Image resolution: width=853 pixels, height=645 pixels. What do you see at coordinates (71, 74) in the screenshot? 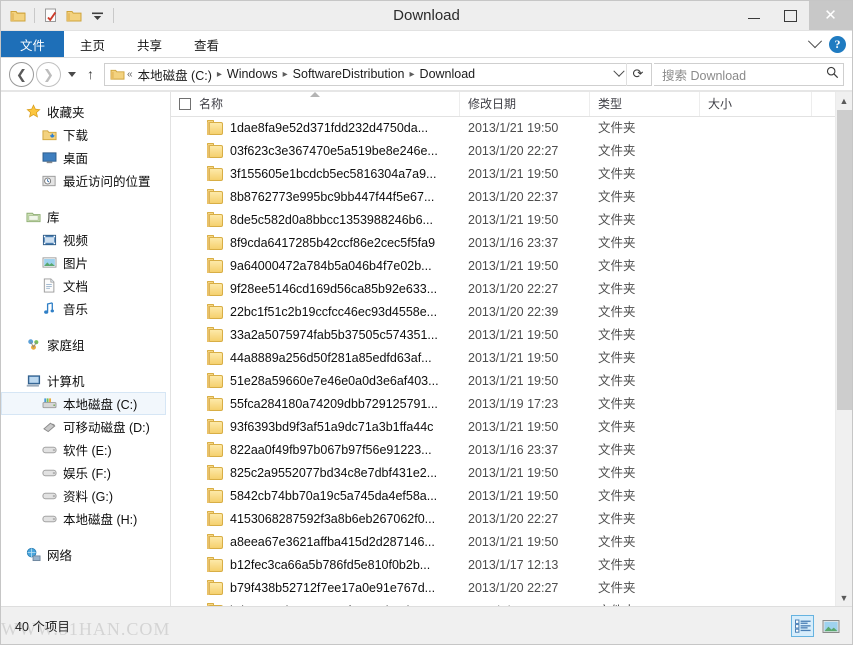
I see `recent-locations-button` at bounding box center [71, 74].